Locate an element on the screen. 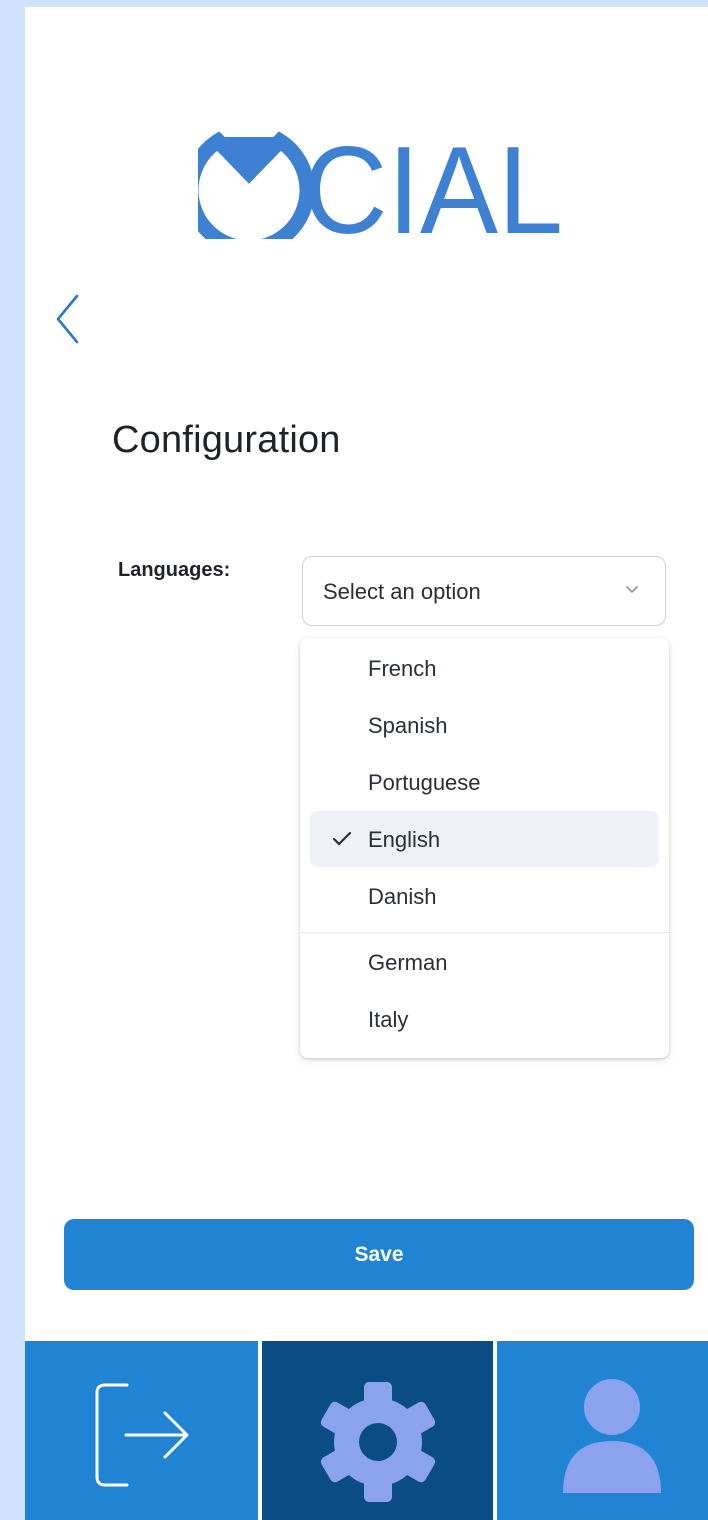 The width and height of the screenshot is (708, 1520). option-german: German is located at coordinates (484, 962).